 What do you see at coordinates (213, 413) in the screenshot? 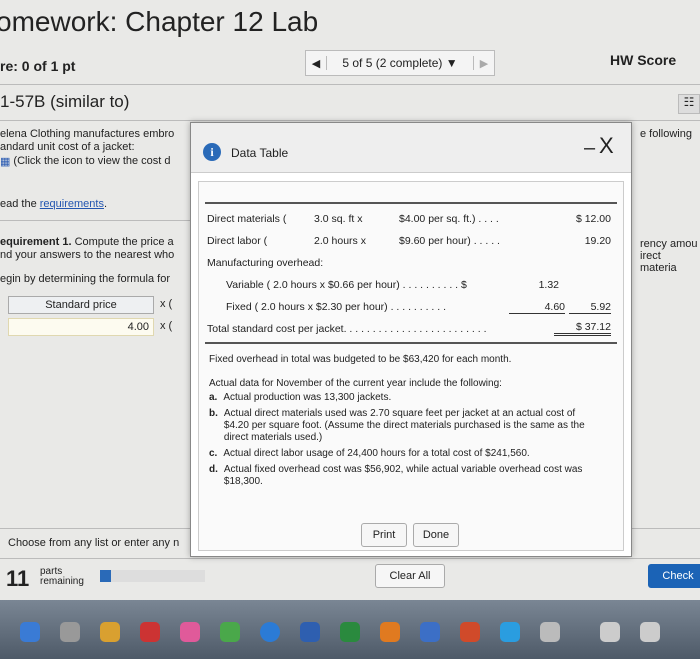
I see `item-key: b.` at bounding box center [213, 413].